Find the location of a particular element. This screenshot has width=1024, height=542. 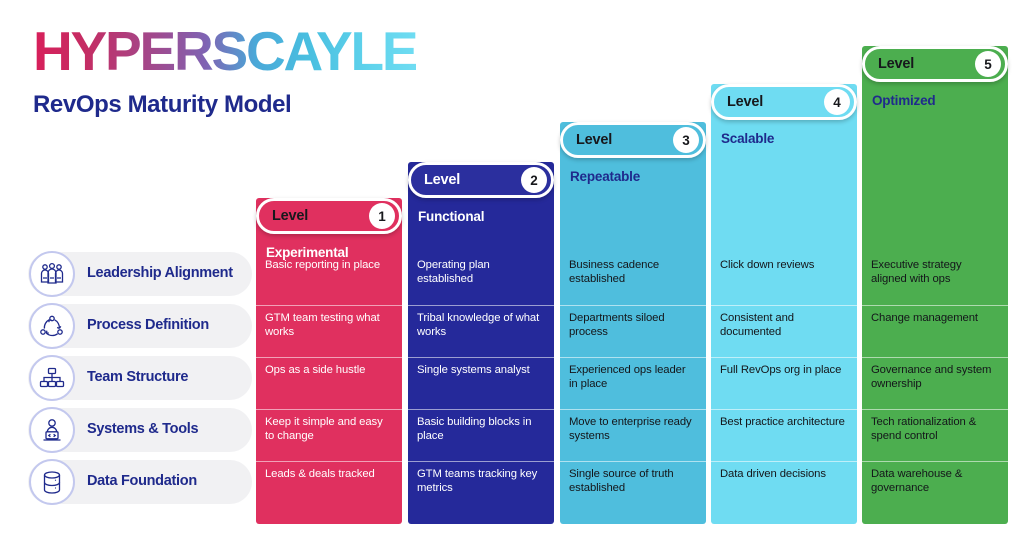

cell-l3-r3: Experienced ops leader in place is located at coordinates (633, 380).